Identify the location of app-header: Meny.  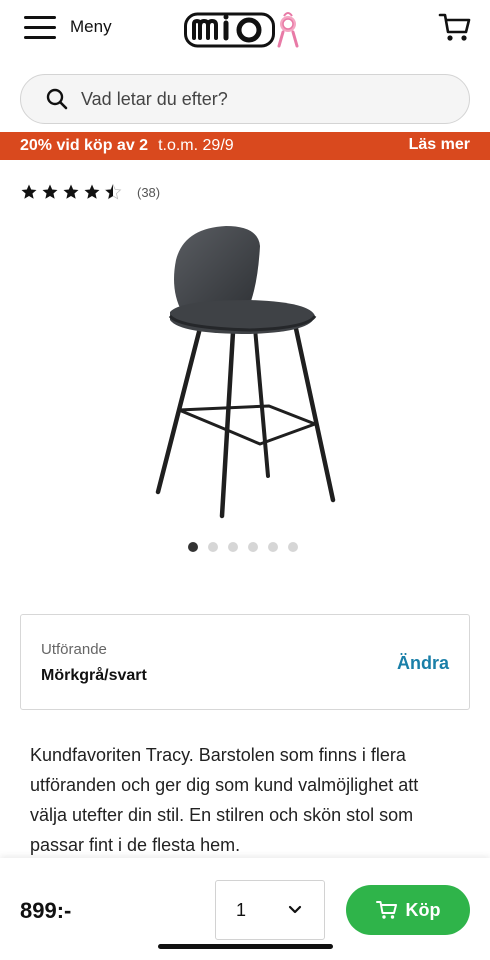
(245, 31).